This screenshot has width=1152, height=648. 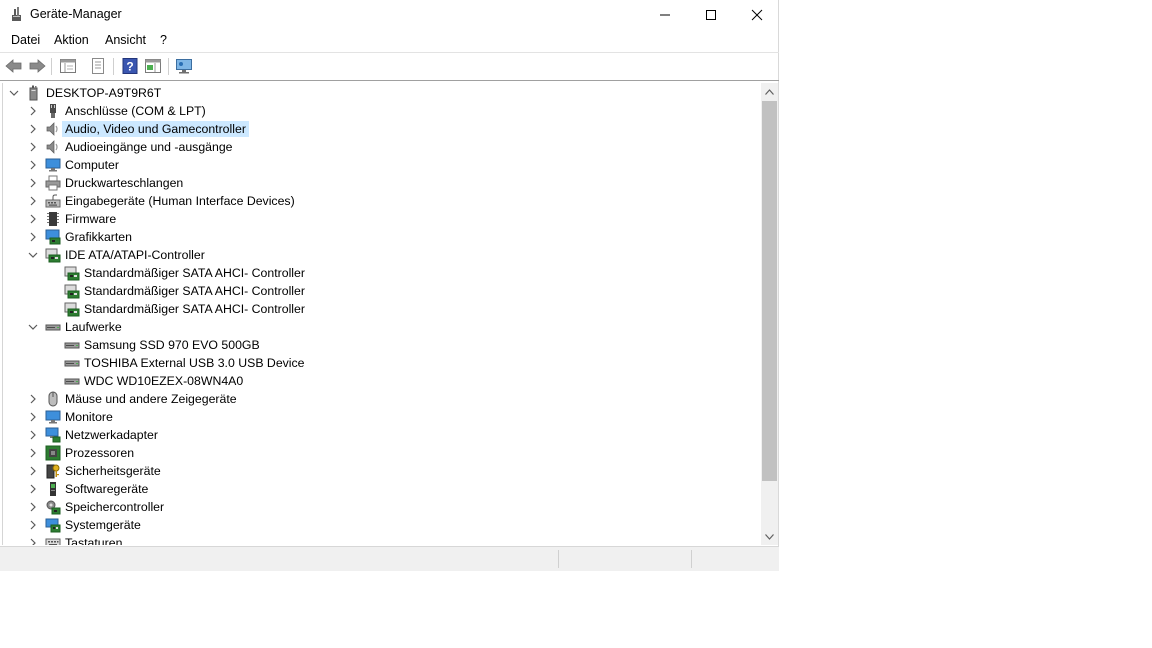 I want to click on scan-hardware-button, so click(x=184, y=66).